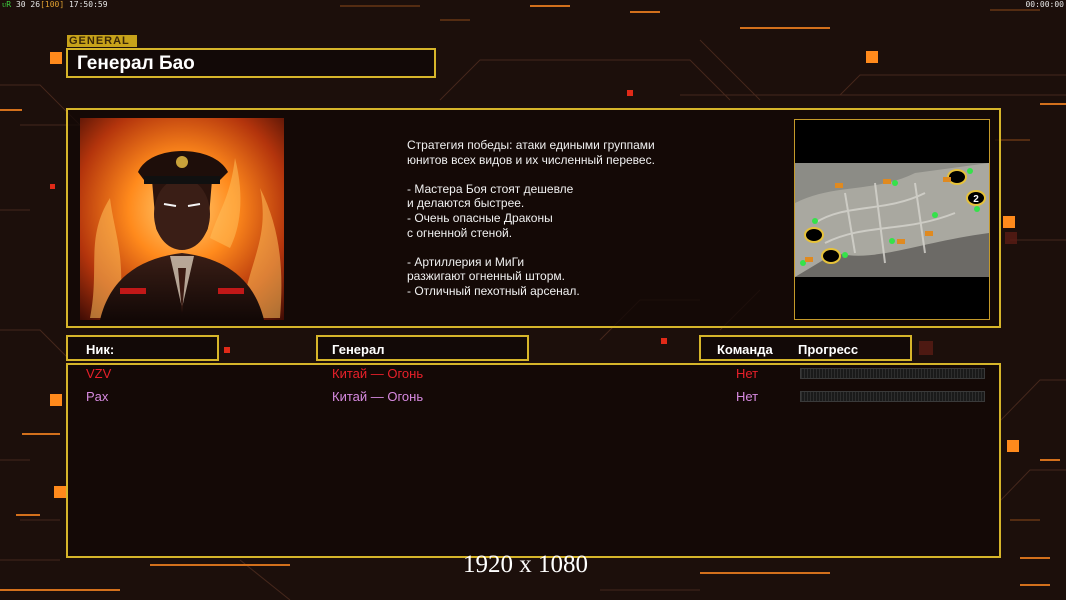  What do you see at coordinates (486, 276) in the screenshot?
I see `description-line: разжигают огненный шторм.` at bounding box center [486, 276].